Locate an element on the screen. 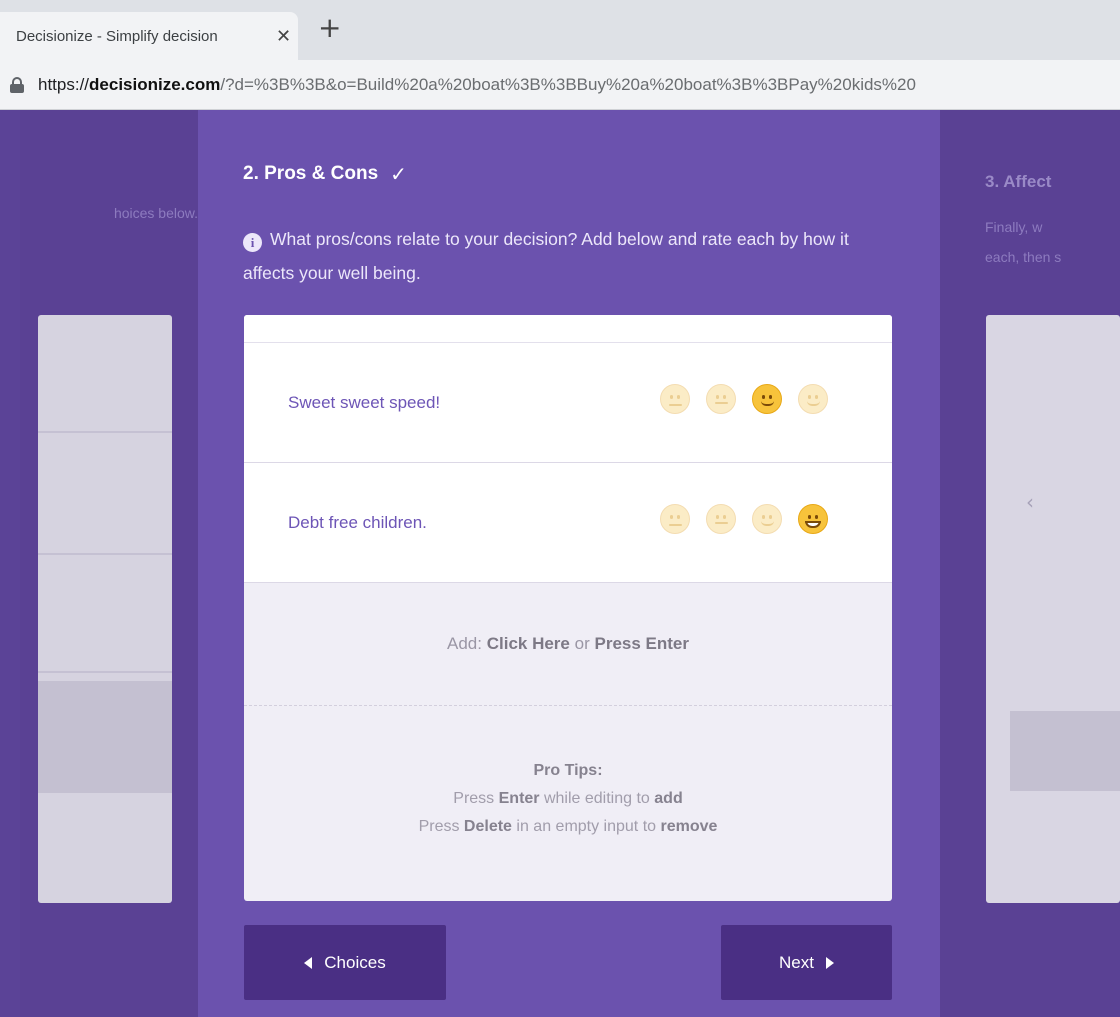  step-3-description: Finally, w each, then s is located at coordinates (1052, 242).